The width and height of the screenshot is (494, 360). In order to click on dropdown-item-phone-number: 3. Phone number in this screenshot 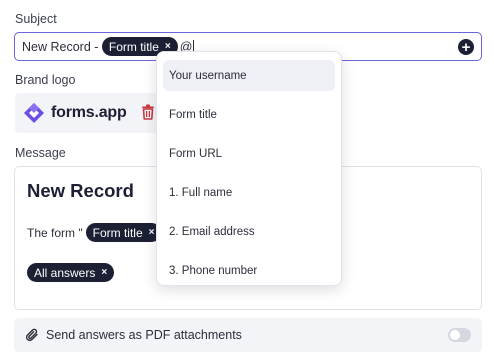, I will do `click(249, 270)`.